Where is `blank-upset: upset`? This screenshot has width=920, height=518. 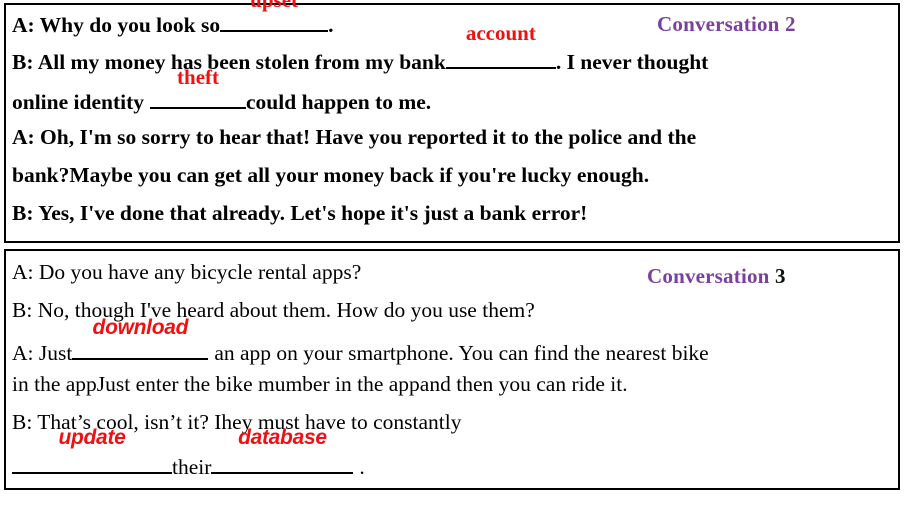
blank-upset: upset is located at coordinates (274, 16).